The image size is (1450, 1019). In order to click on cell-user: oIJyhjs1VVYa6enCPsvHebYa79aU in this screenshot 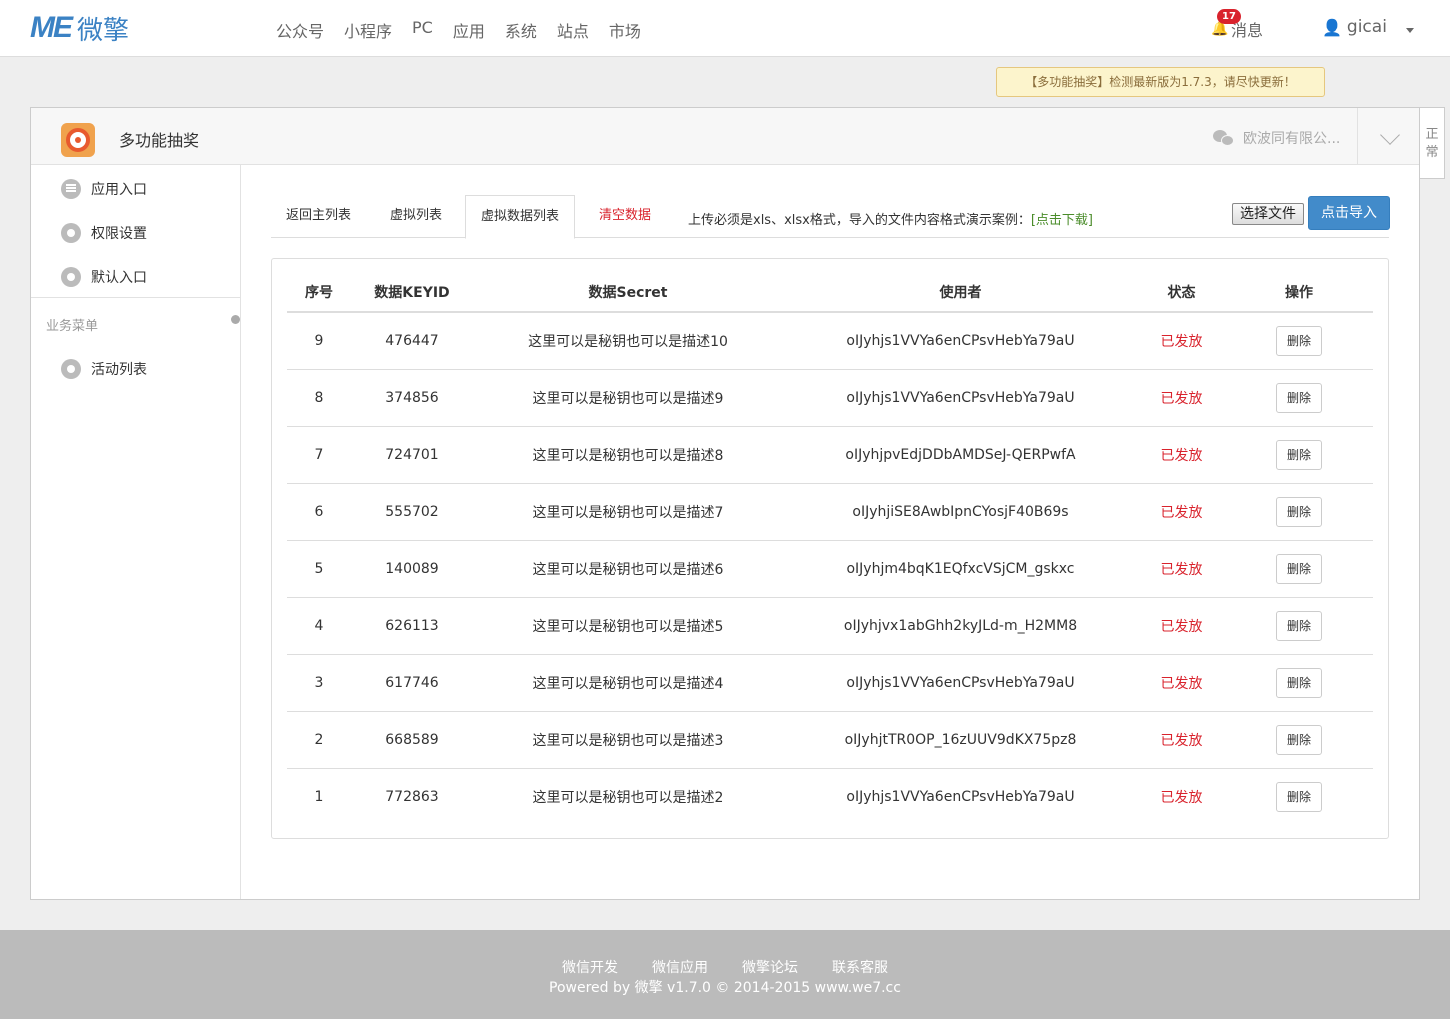, I will do `click(960, 683)`.